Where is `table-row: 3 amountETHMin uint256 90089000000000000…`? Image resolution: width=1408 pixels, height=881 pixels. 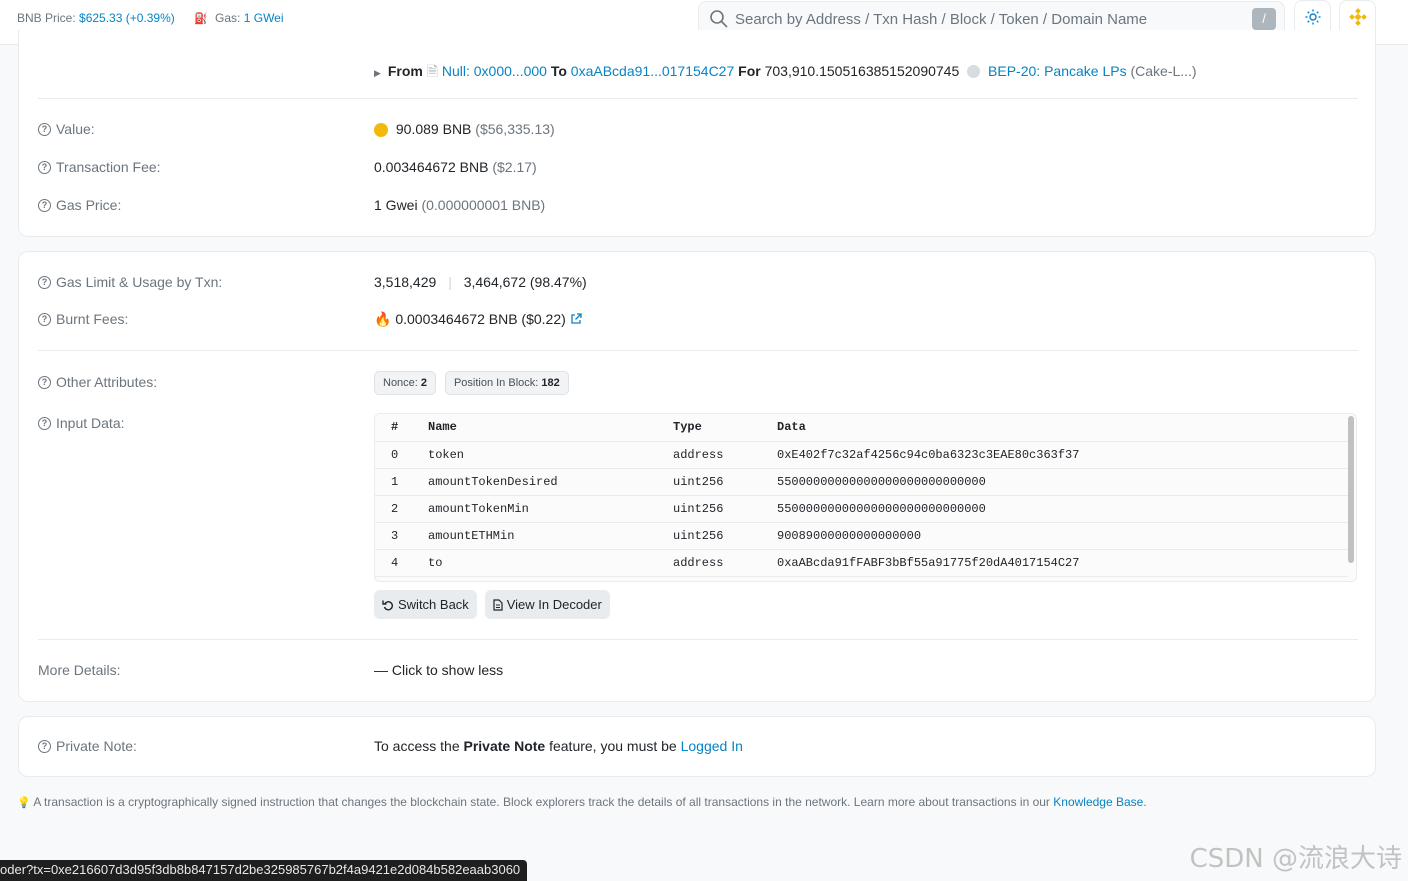
table-row: 3 amountETHMin uint256 90089000000000000… is located at coordinates (861, 536).